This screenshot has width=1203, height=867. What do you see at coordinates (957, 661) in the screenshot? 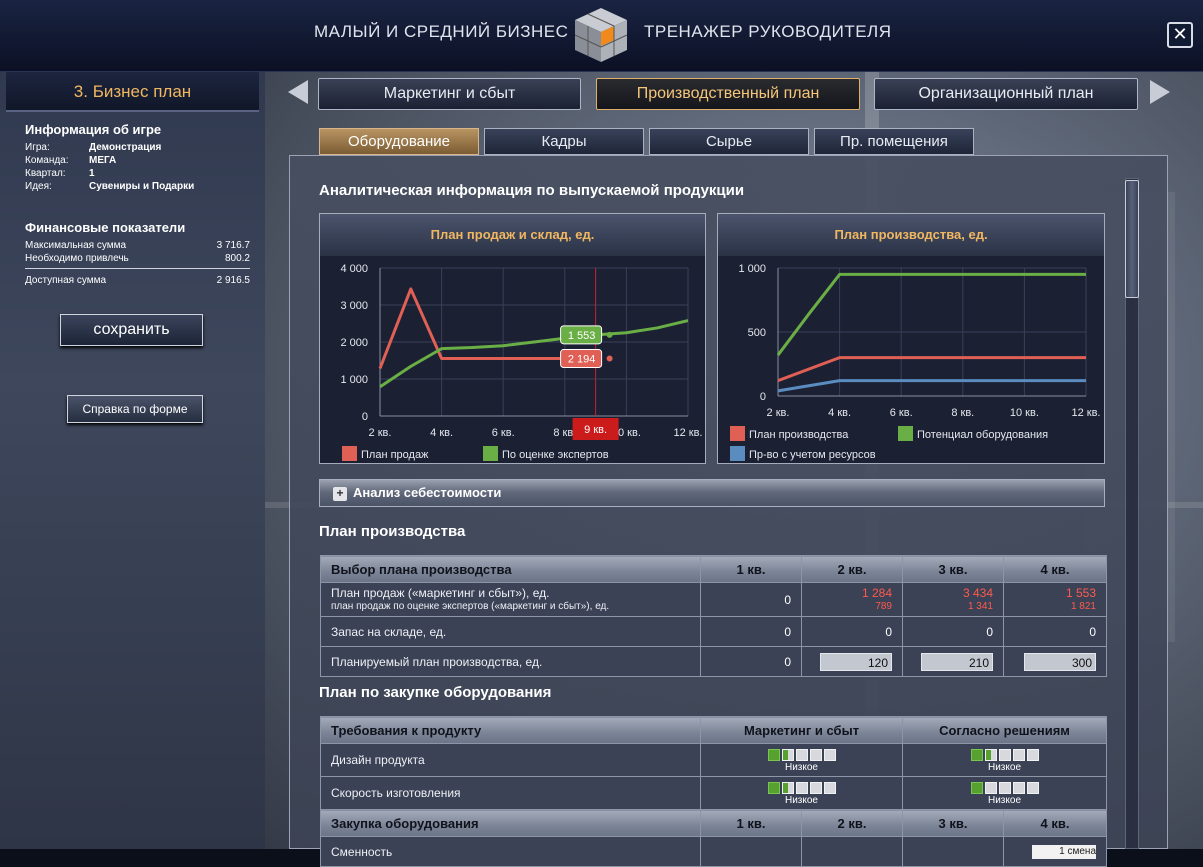
I see `plan-input: 210` at bounding box center [957, 661].